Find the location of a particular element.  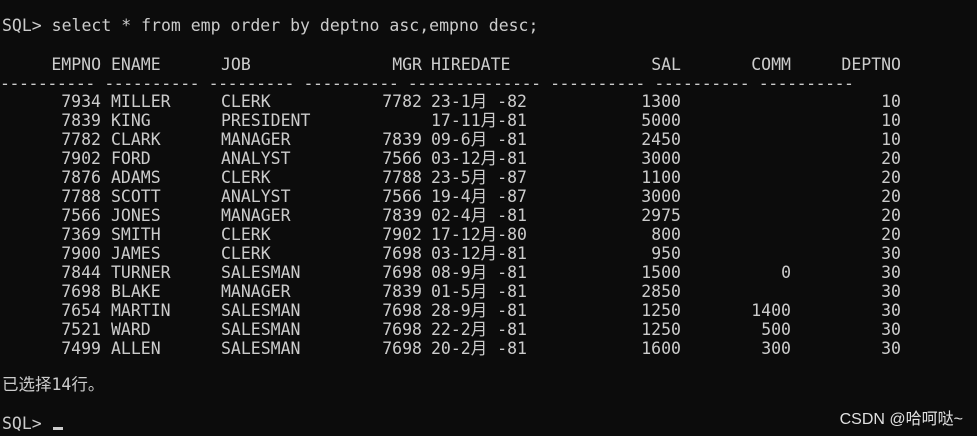

cell-mgr: 7839 is located at coordinates (402, 215).